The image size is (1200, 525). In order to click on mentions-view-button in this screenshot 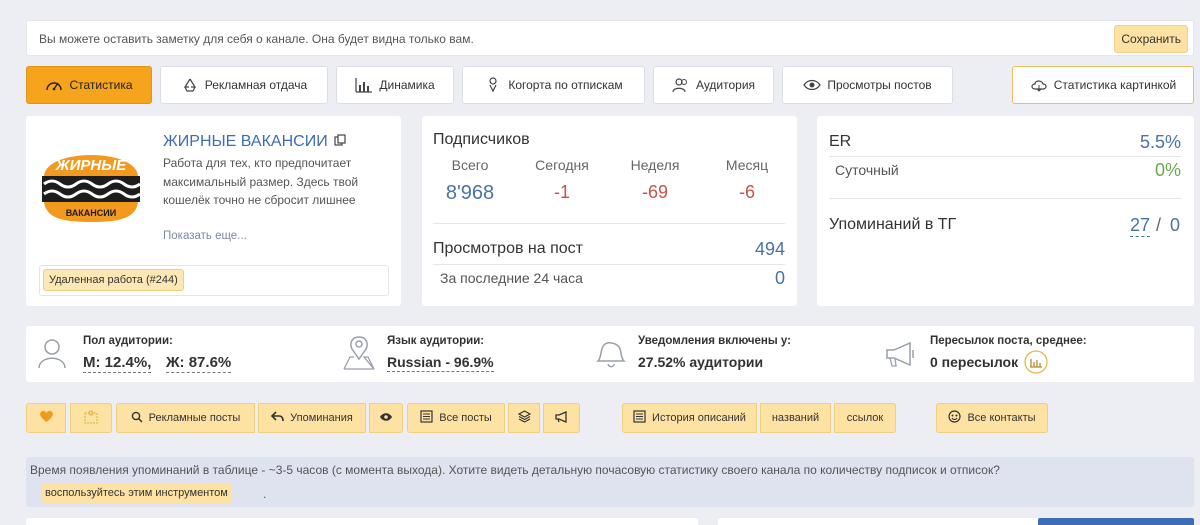, I will do `click(386, 418)`.